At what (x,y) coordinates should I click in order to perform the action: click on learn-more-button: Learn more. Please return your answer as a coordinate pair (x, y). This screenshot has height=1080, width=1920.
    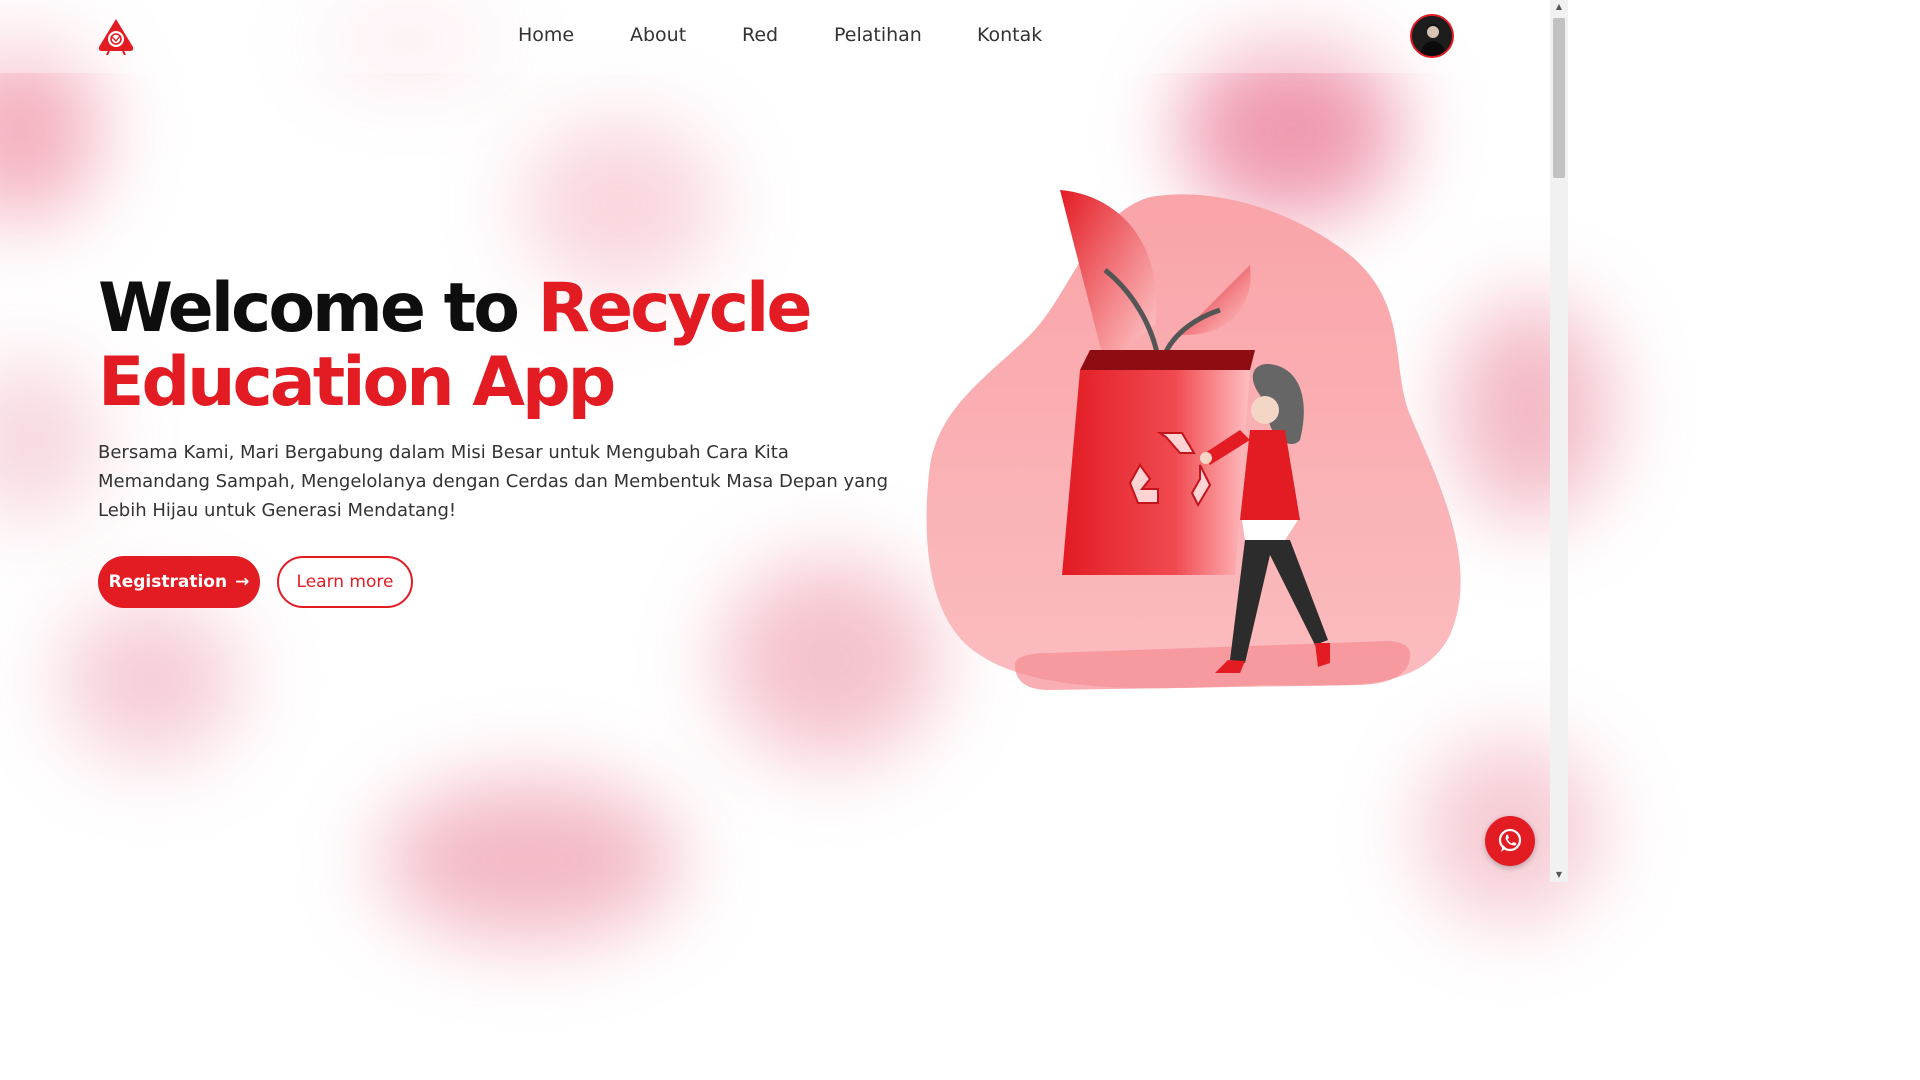
    Looking at the image, I should click on (345, 582).